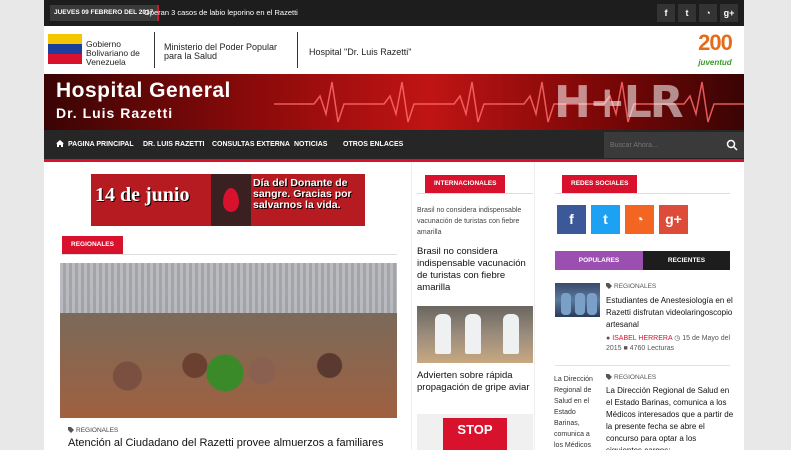  What do you see at coordinates (686, 260) in the screenshot?
I see `tab-recientes: RECIENTES` at bounding box center [686, 260].